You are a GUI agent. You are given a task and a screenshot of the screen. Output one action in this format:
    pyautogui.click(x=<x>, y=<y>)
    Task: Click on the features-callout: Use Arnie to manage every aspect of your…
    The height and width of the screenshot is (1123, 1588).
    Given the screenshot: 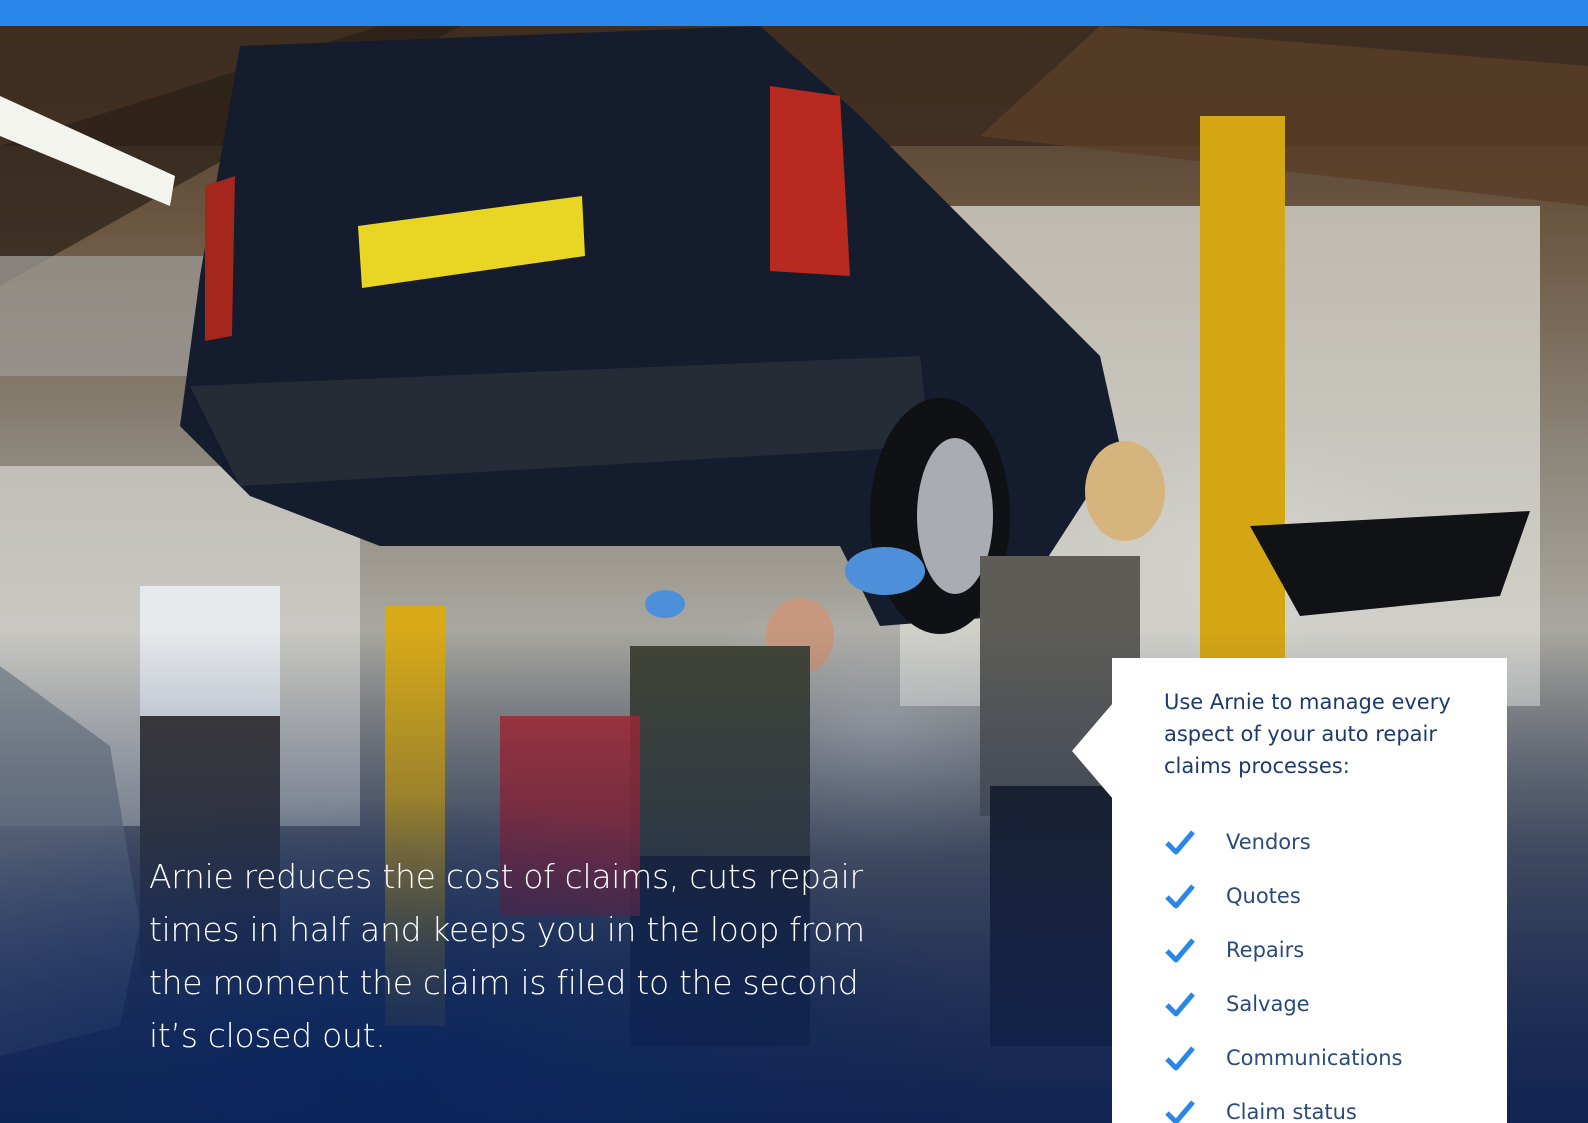 What is the action you would take?
    pyautogui.click(x=1309, y=890)
    